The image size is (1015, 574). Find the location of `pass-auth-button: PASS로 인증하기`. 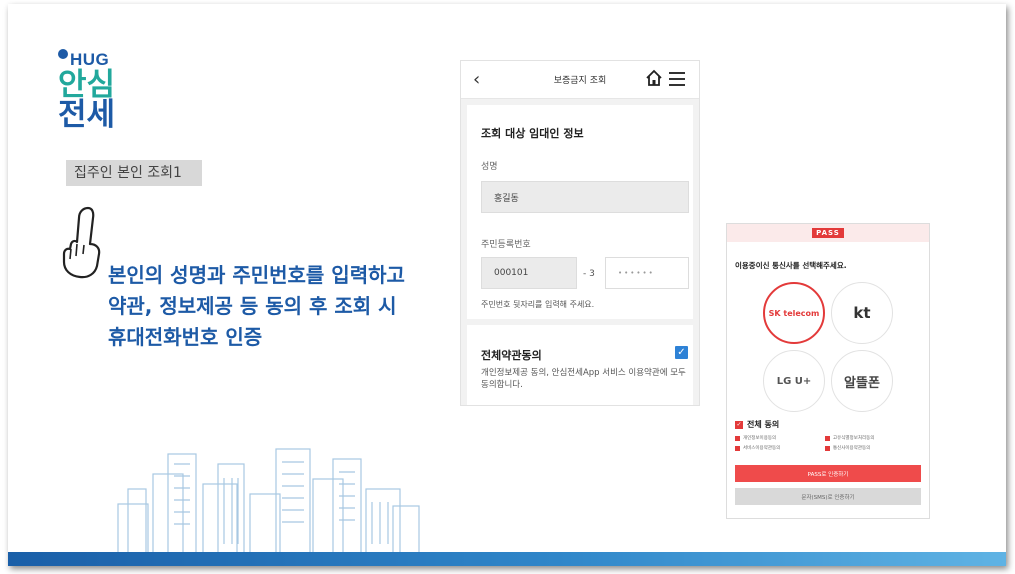

pass-auth-button: PASS로 인증하기 is located at coordinates (828, 473).